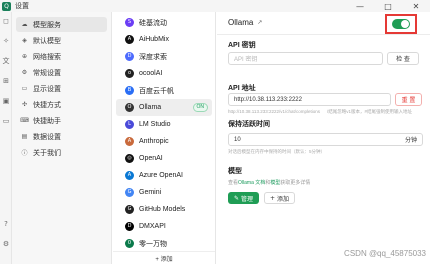 This screenshot has height=264, width=430. I want to click on maximize-button: □, so click(388, 6).